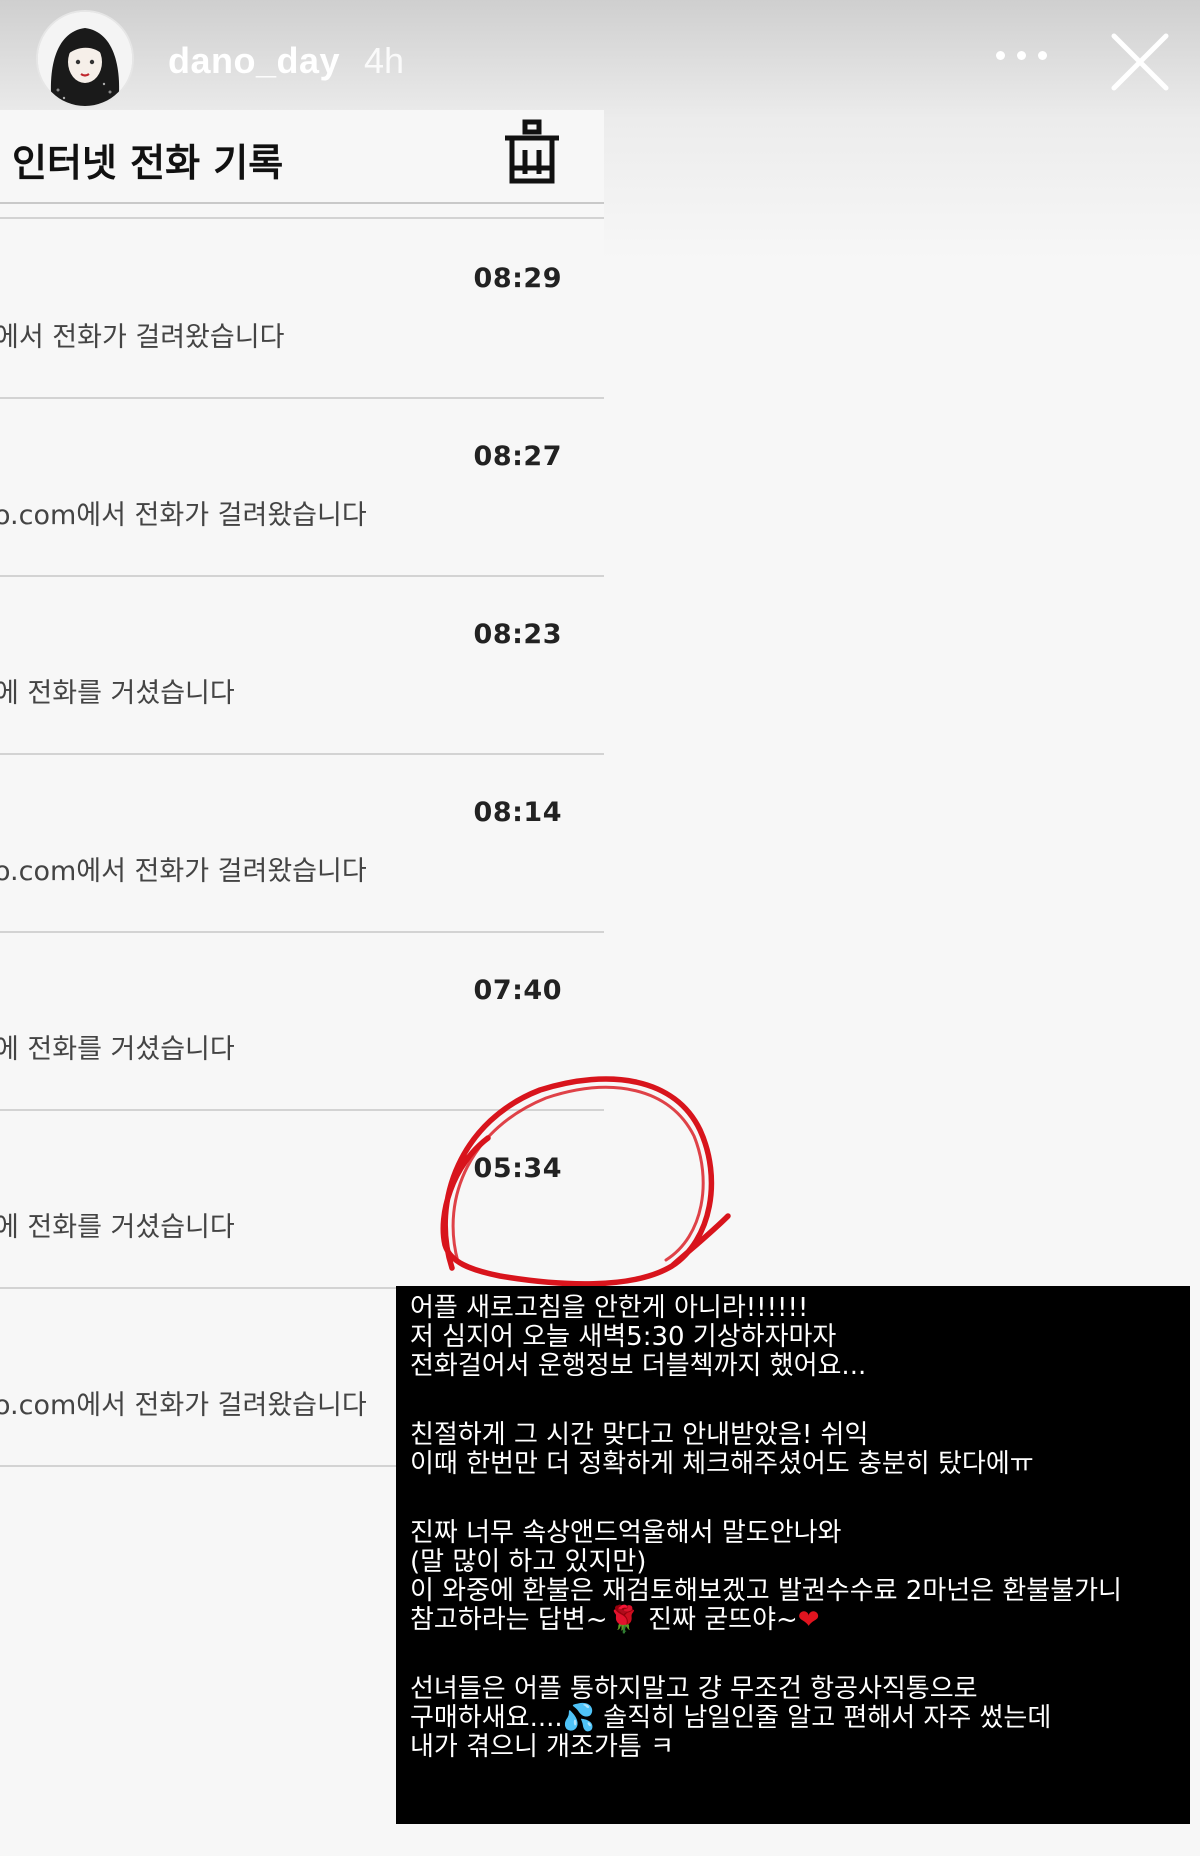  Describe the element at coordinates (517, 278) in the screenshot. I see `call-time: 08:29` at that location.